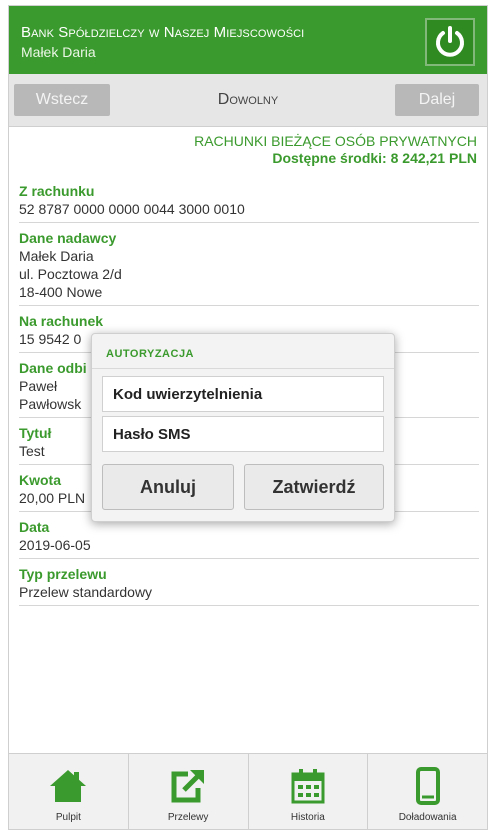 The height and width of the screenshot is (834, 496). I want to click on field-label: Dane nadawcy, so click(68, 238).